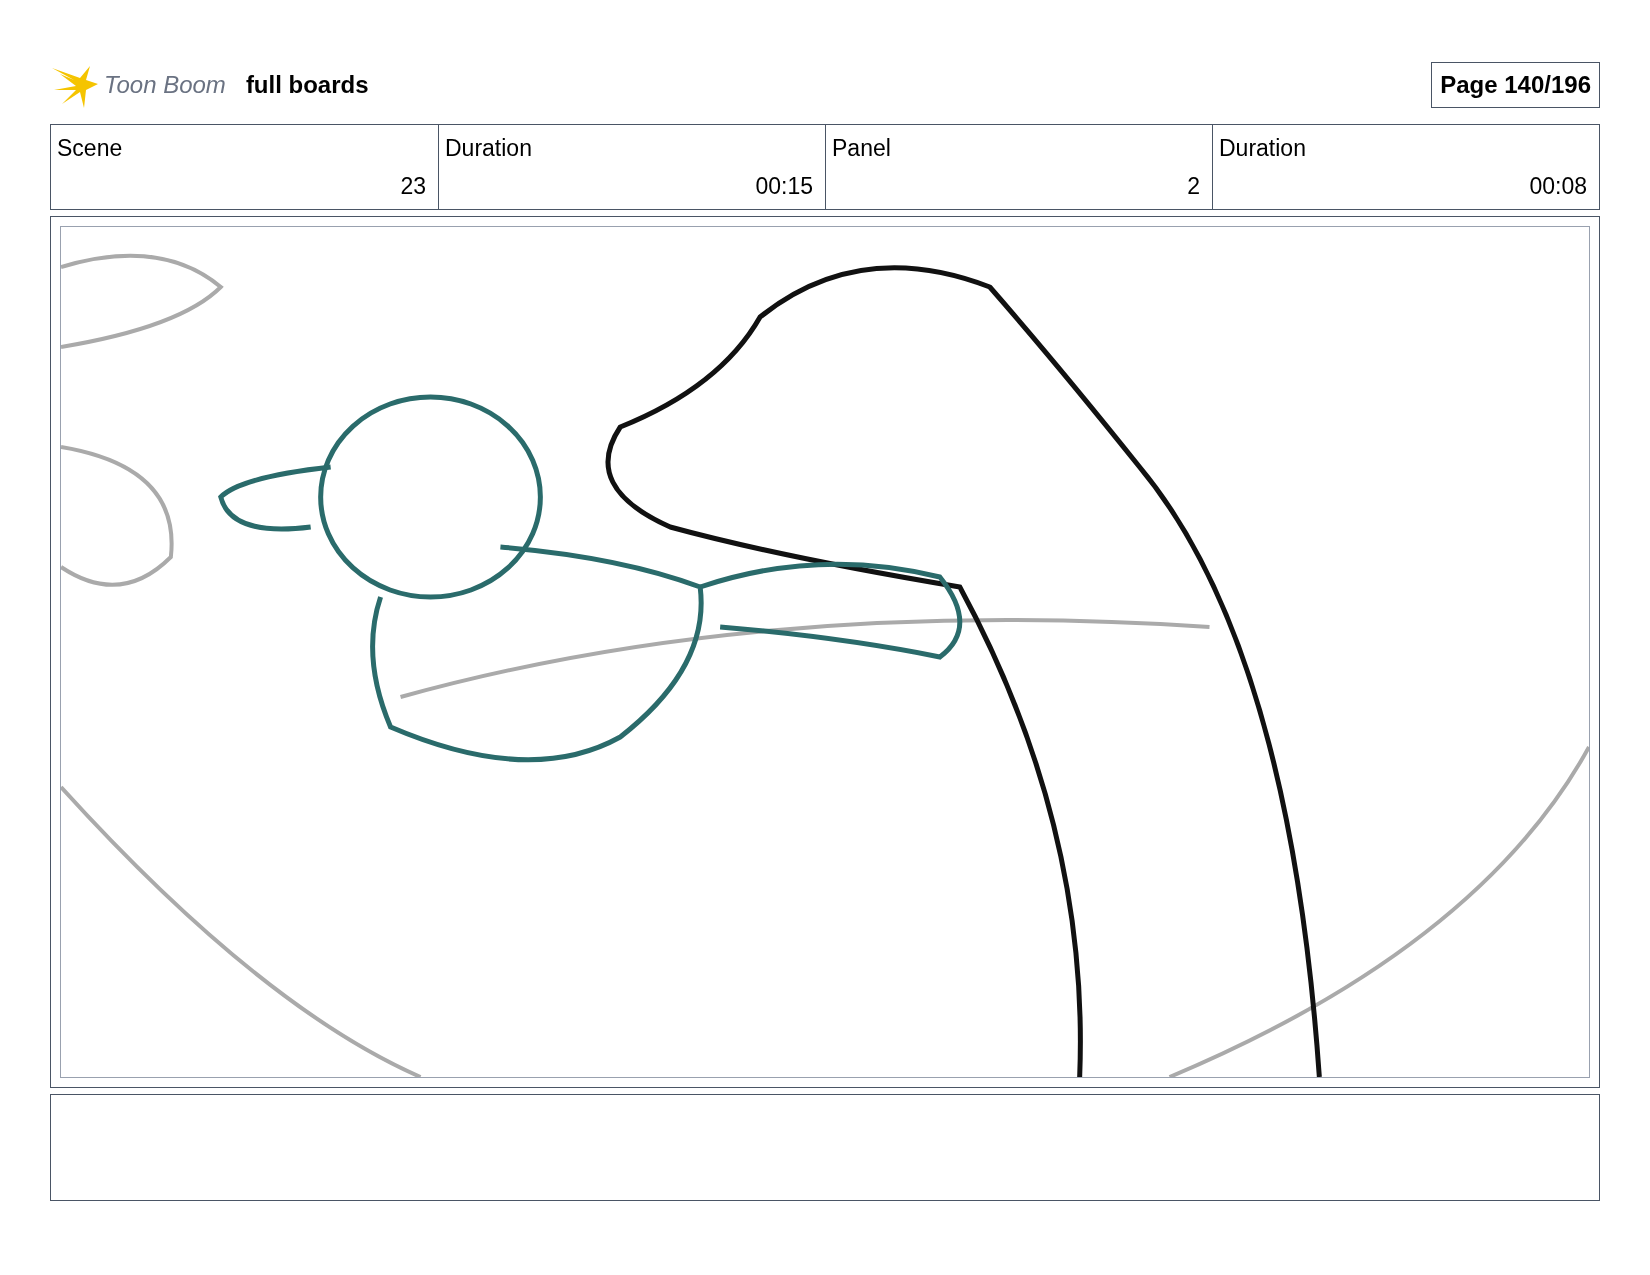 The height and width of the screenshot is (1275, 1650). What do you see at coordinates (90, 148) in the screenshot?
I see `column-heading: Scene` at bounding box center [90, 148].